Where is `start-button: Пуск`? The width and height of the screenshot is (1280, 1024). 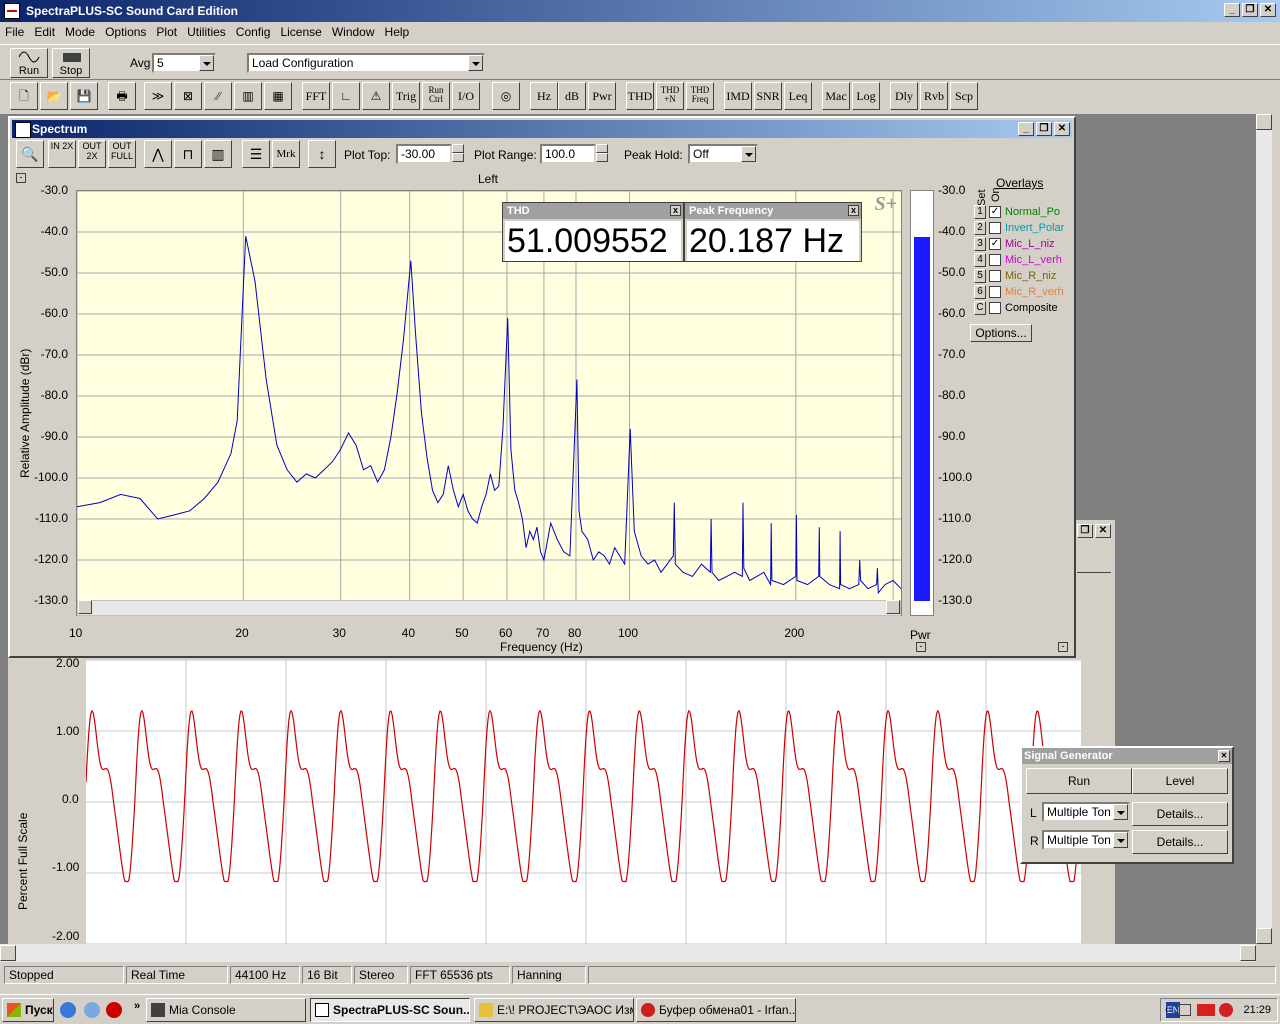
start-button: Пуск is located at coordinates (28, 1010).